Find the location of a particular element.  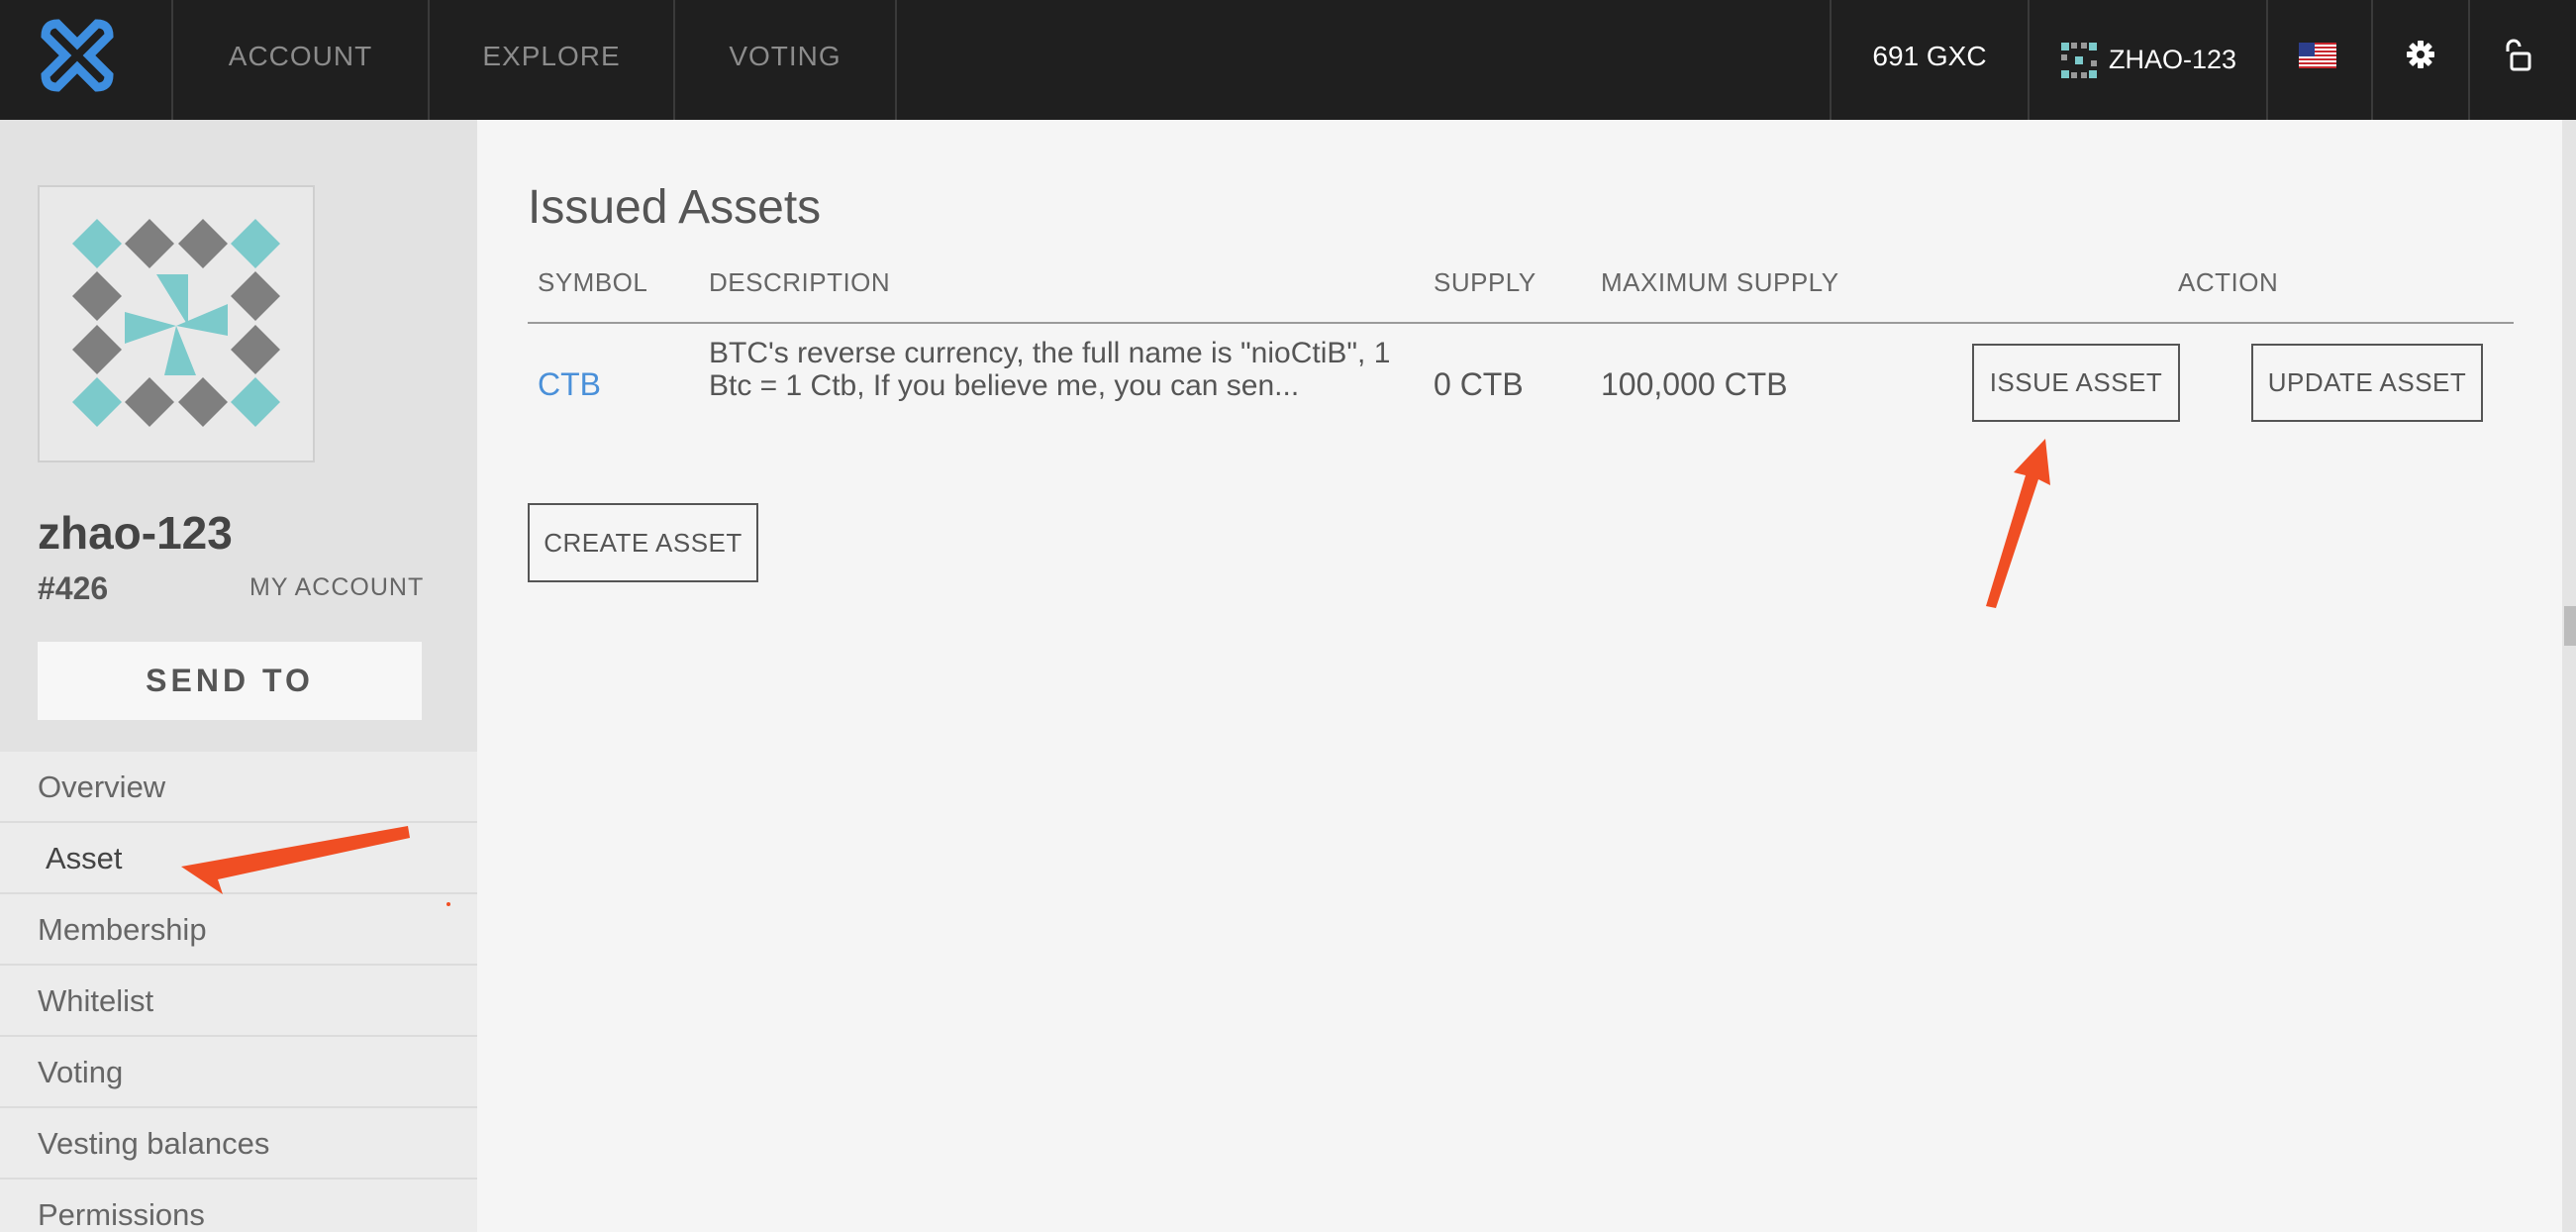

gxc-logo-icon is located at coordinates (86, 60).